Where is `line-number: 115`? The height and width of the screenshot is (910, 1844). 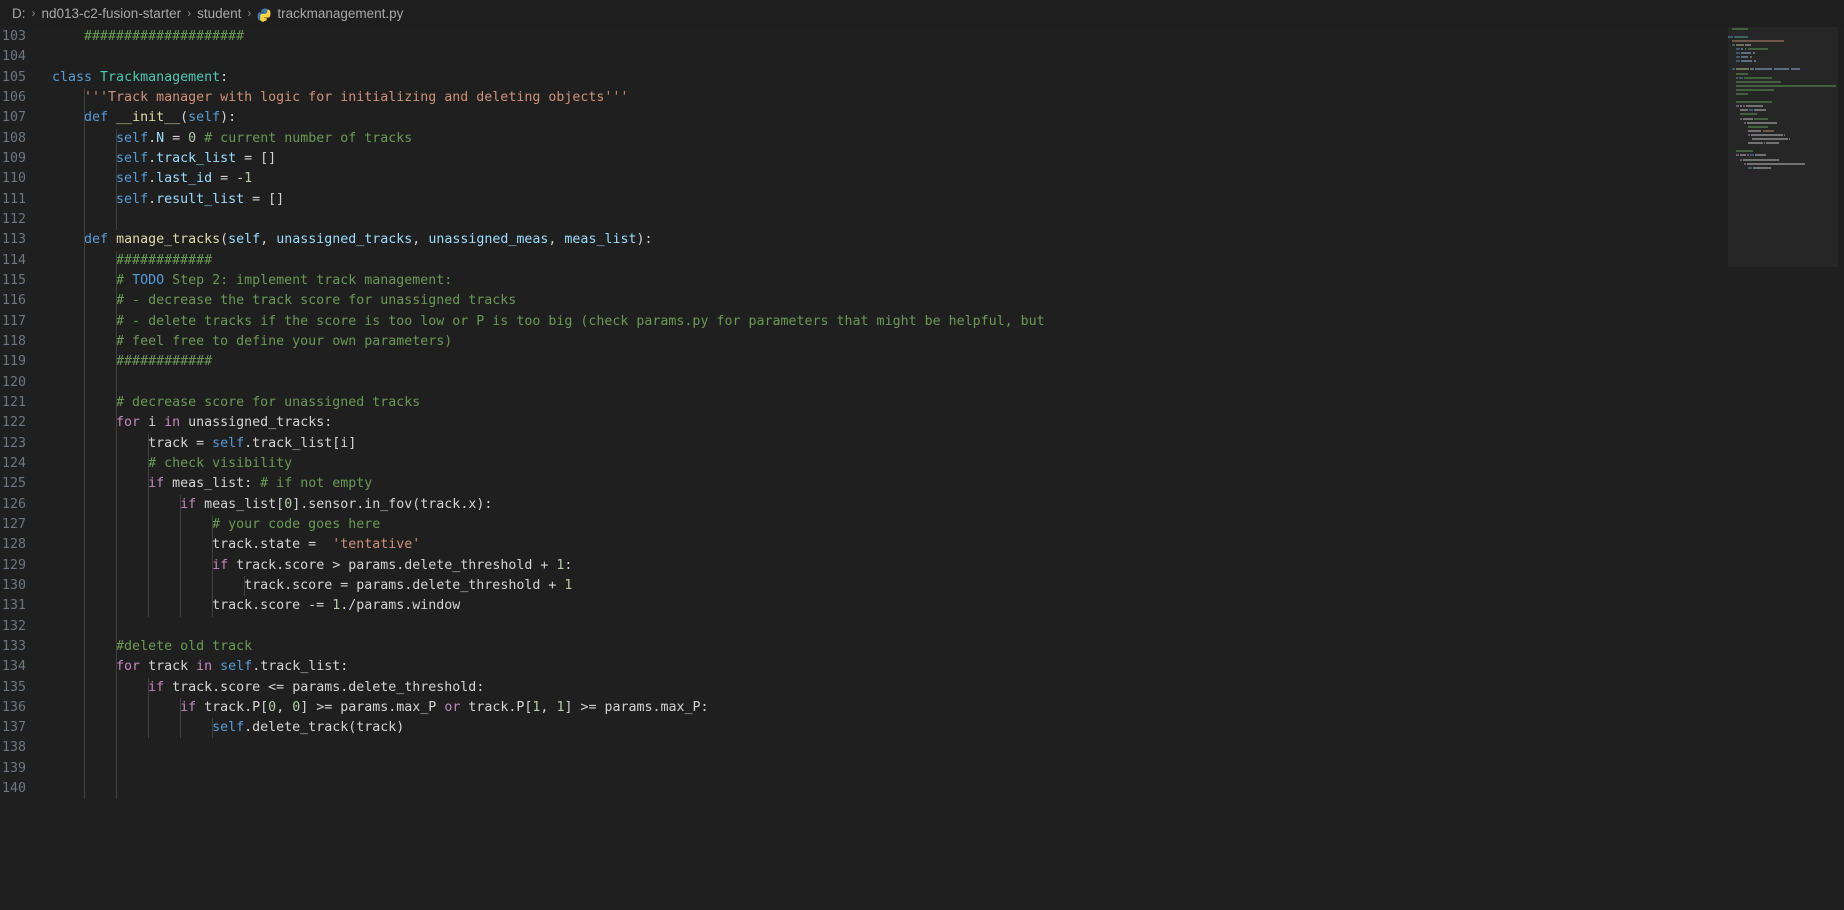
line-number: 115 is located at coordinates (13, 280).